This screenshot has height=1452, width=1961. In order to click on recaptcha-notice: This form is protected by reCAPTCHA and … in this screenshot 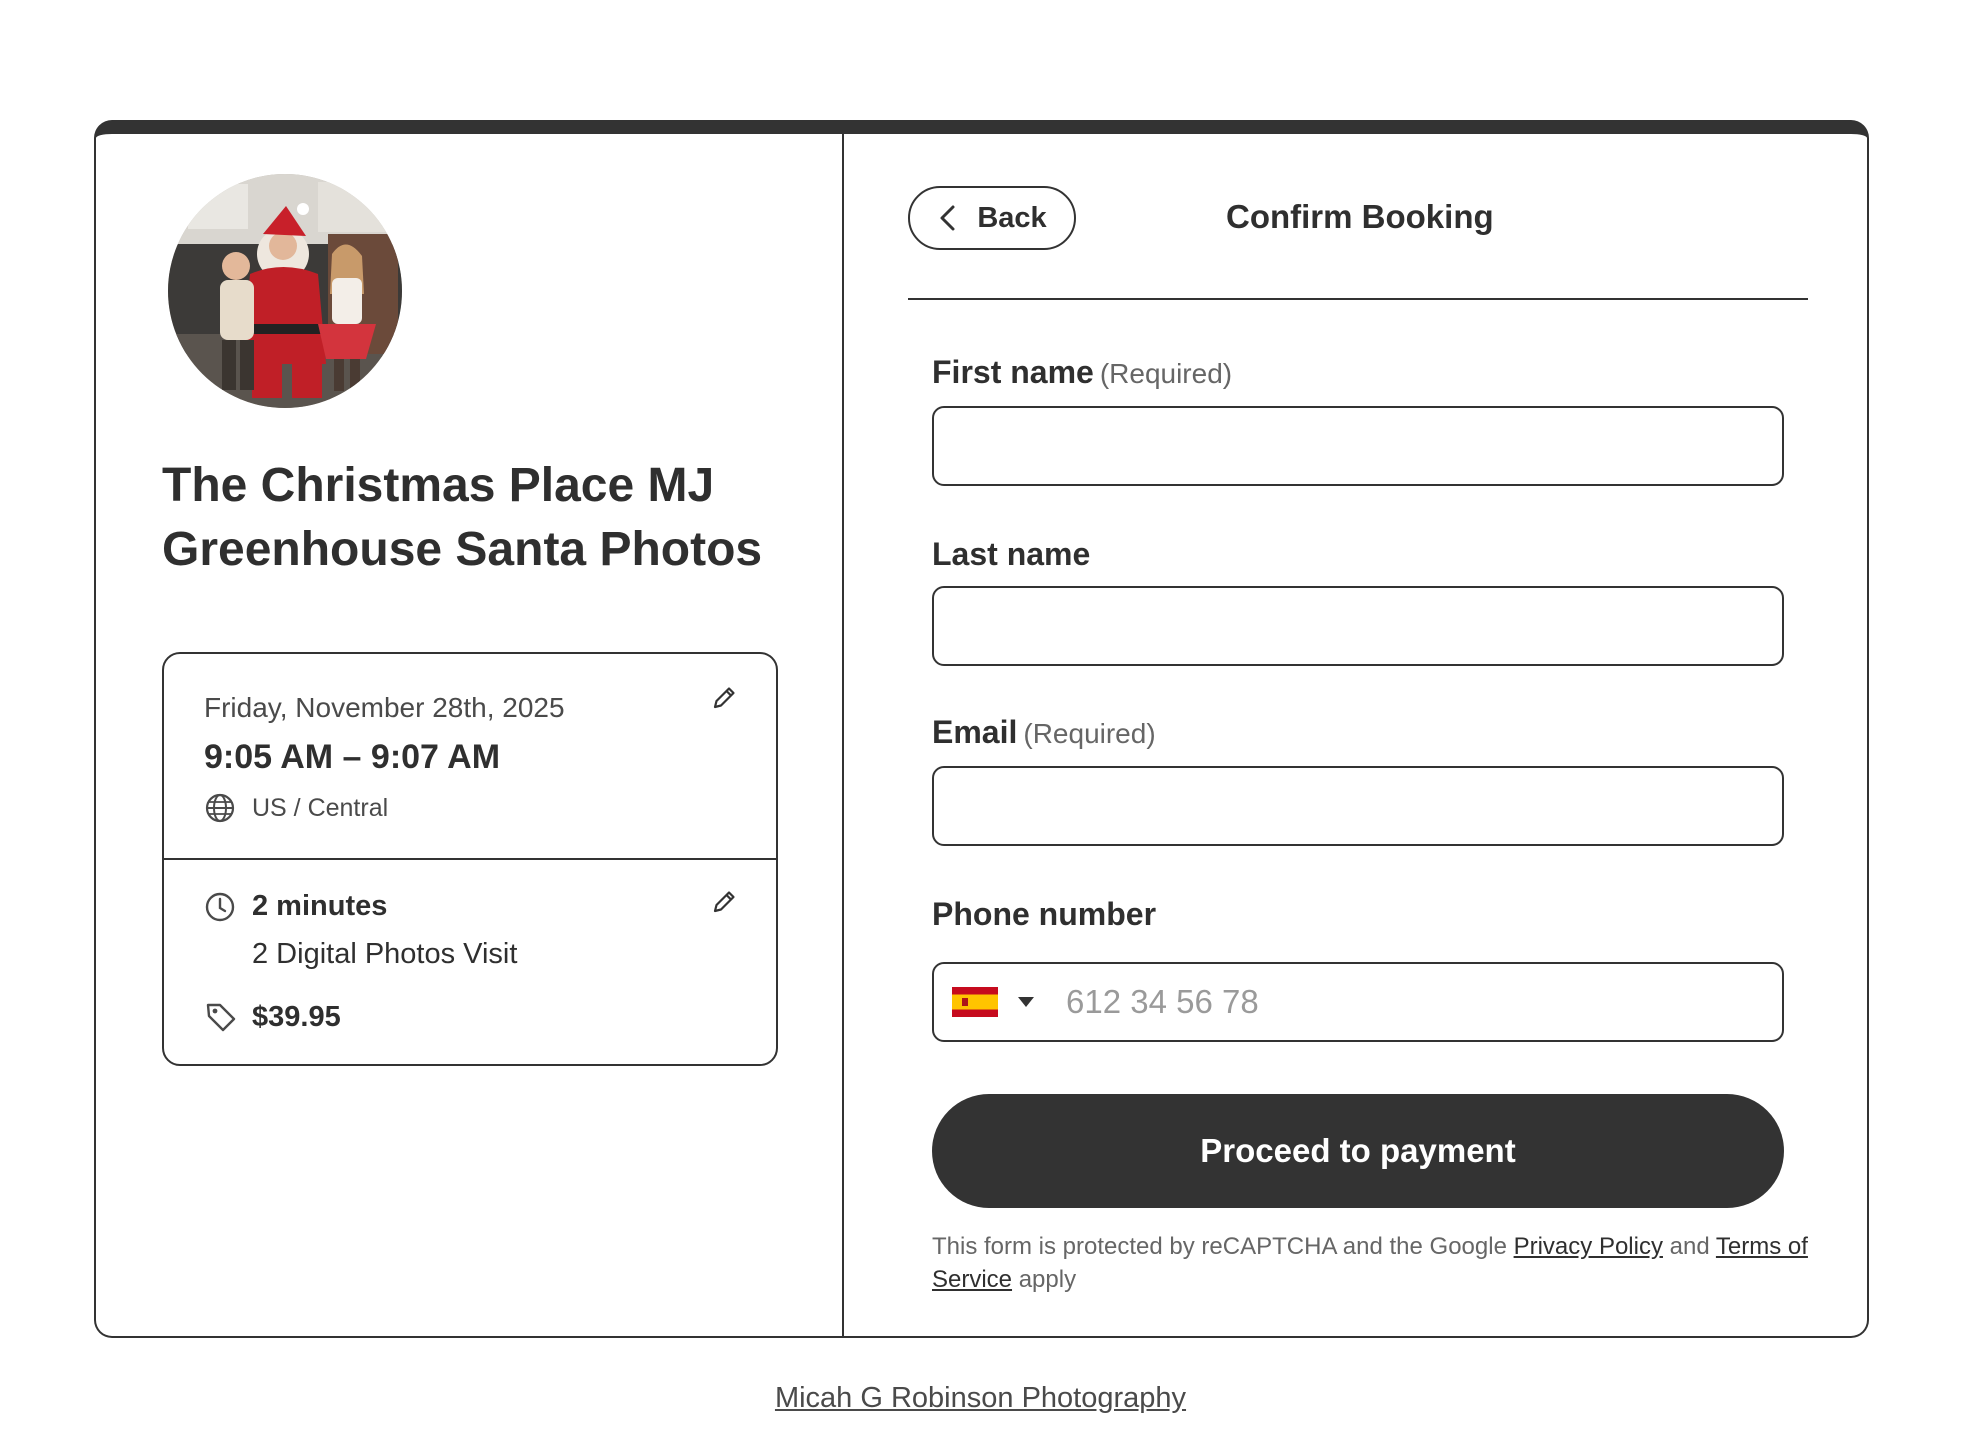, I will do `click(1372, 1263)`.